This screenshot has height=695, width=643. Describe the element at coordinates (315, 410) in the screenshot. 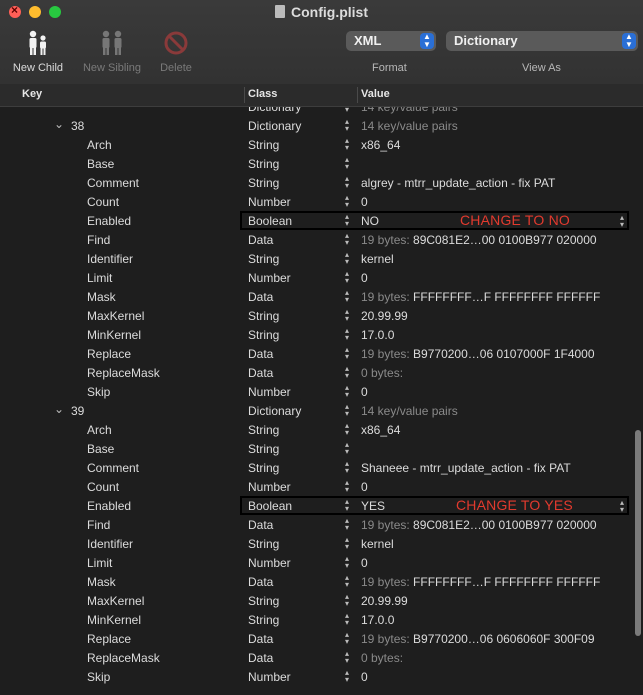

I see `outline-row: ⌄ 39 Dictionary ▴ ▾ 14 key/value pairs` at that location.